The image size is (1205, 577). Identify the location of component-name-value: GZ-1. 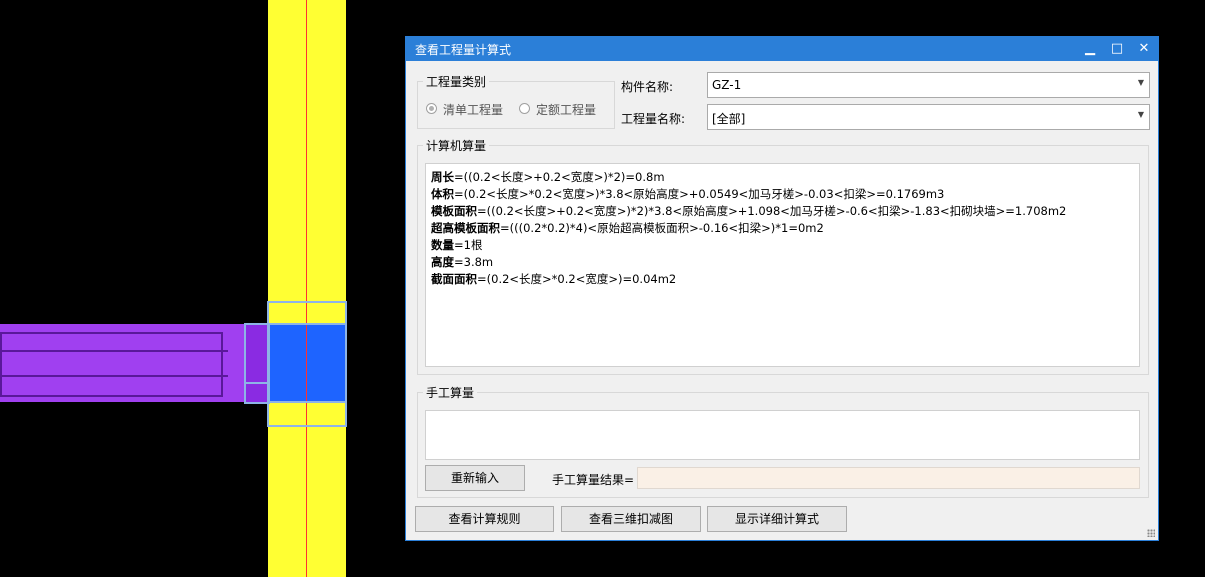
(727, 85).